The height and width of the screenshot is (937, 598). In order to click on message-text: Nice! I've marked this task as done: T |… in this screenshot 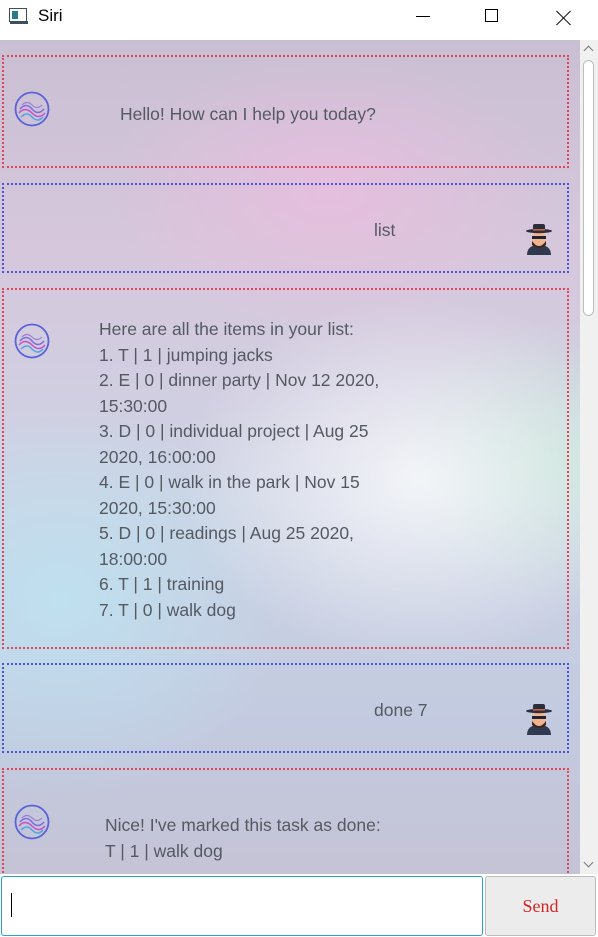, I will do `click(243, 838)`.